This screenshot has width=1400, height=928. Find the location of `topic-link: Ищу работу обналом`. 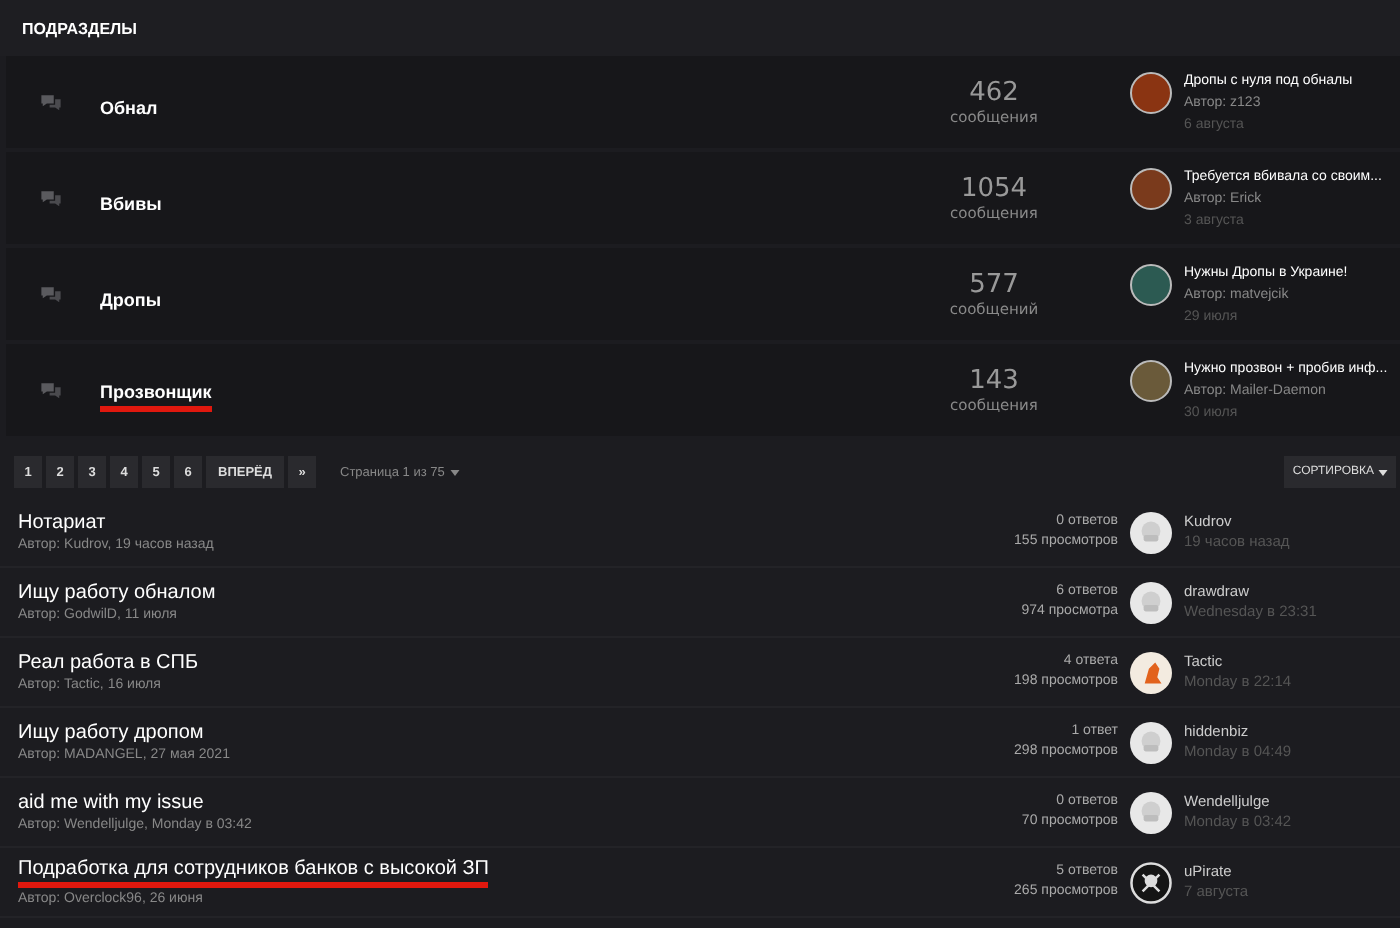

topic-link: Ищу работу обналом is located at coordinates (117, 593).